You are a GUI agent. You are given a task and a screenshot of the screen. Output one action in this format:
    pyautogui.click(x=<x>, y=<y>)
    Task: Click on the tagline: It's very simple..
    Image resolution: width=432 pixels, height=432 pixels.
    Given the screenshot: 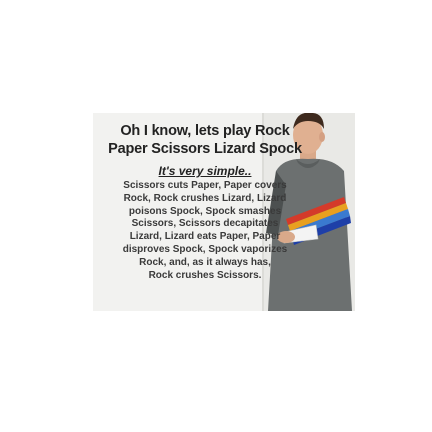 What is the action you would take?
    pyautogui.click(x=205, y=171)
    